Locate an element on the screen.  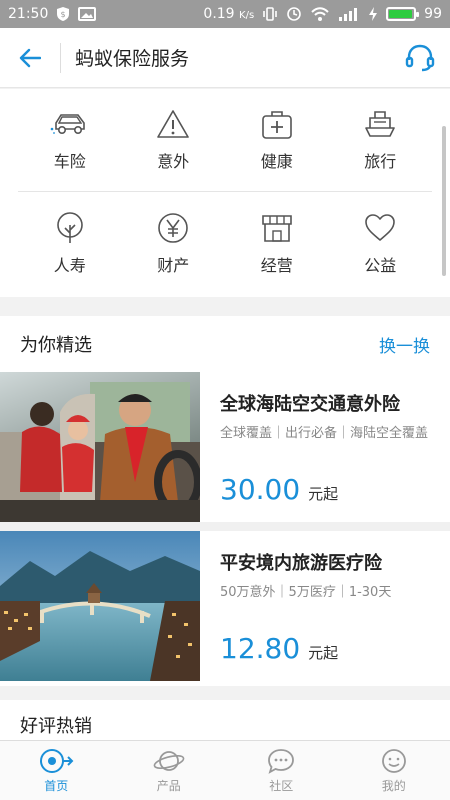
product-price: 12.80 元起 is located at coordinates (279, 648).